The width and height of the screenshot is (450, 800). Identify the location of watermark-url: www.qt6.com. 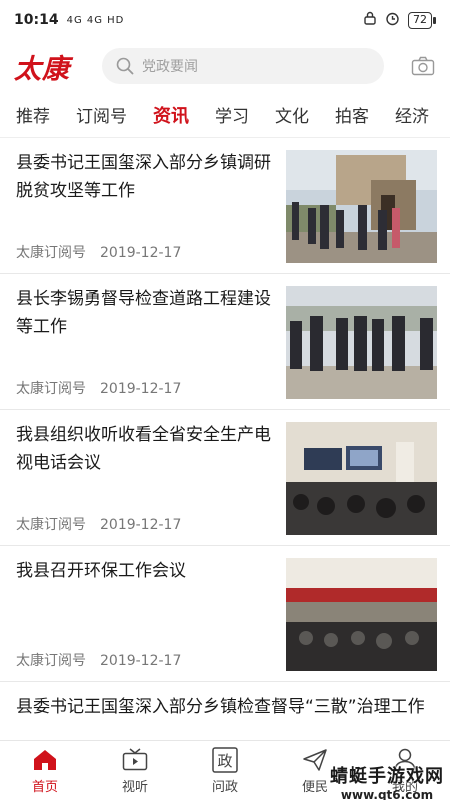
(387, 794).